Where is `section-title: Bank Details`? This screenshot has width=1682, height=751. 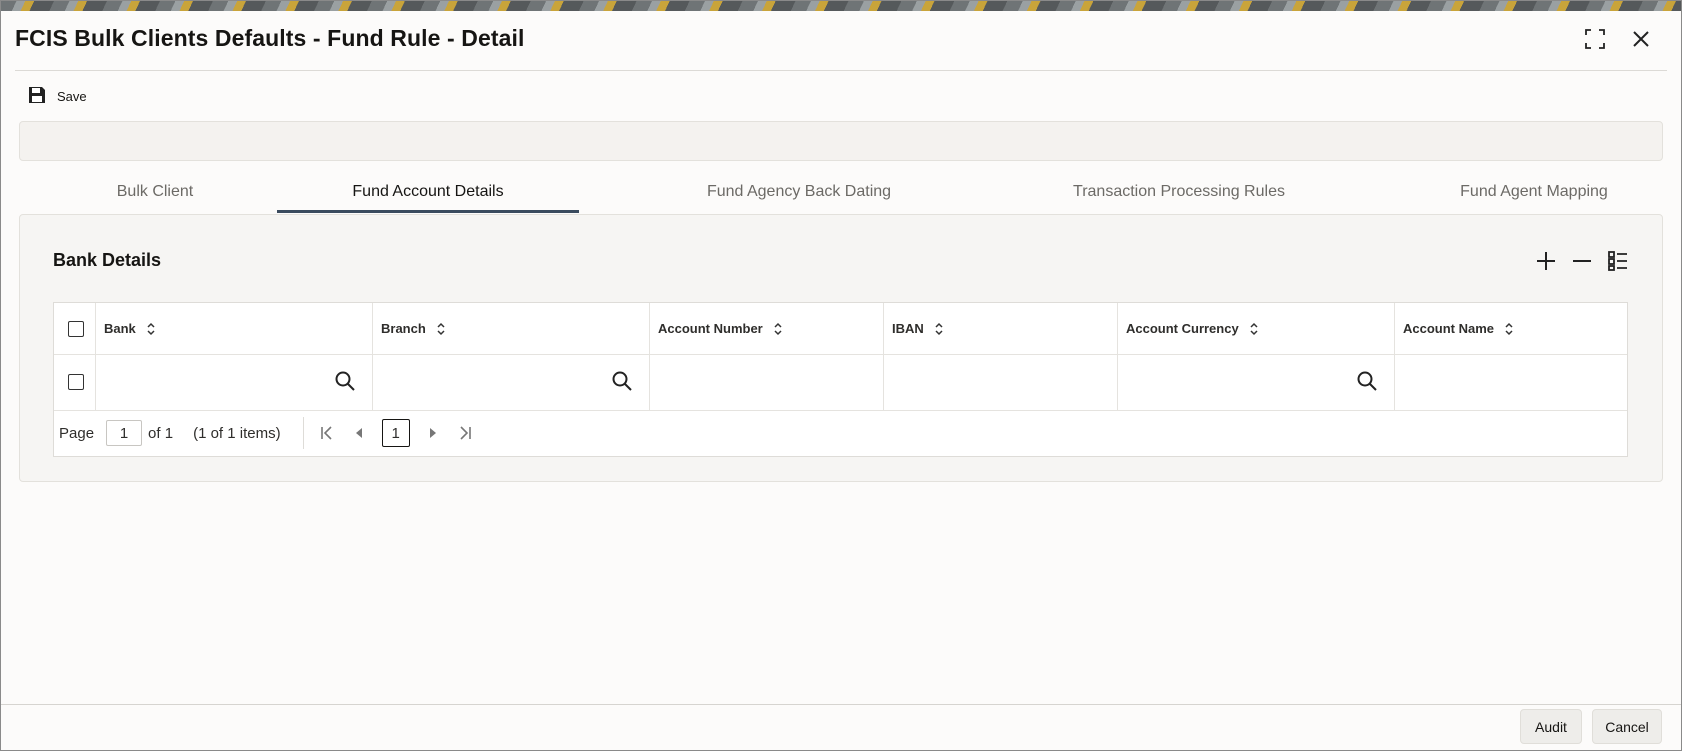
section-title: Bank Details is located at coordinates (107, 260).